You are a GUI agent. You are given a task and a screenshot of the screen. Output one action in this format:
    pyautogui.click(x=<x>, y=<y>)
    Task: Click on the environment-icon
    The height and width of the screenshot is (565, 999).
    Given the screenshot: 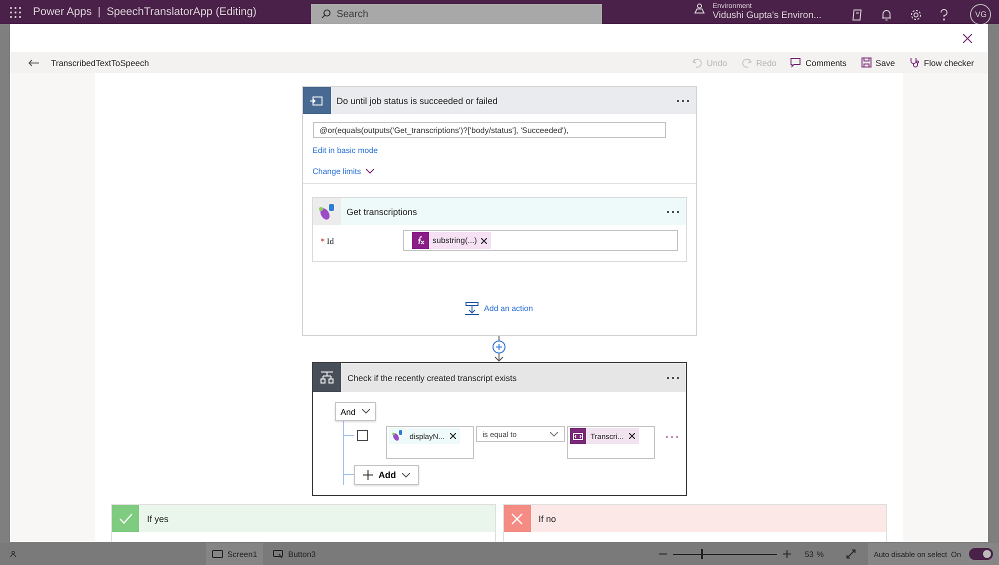 What is the action you would take?
    pyautogui.click(x=699, y=8)
    